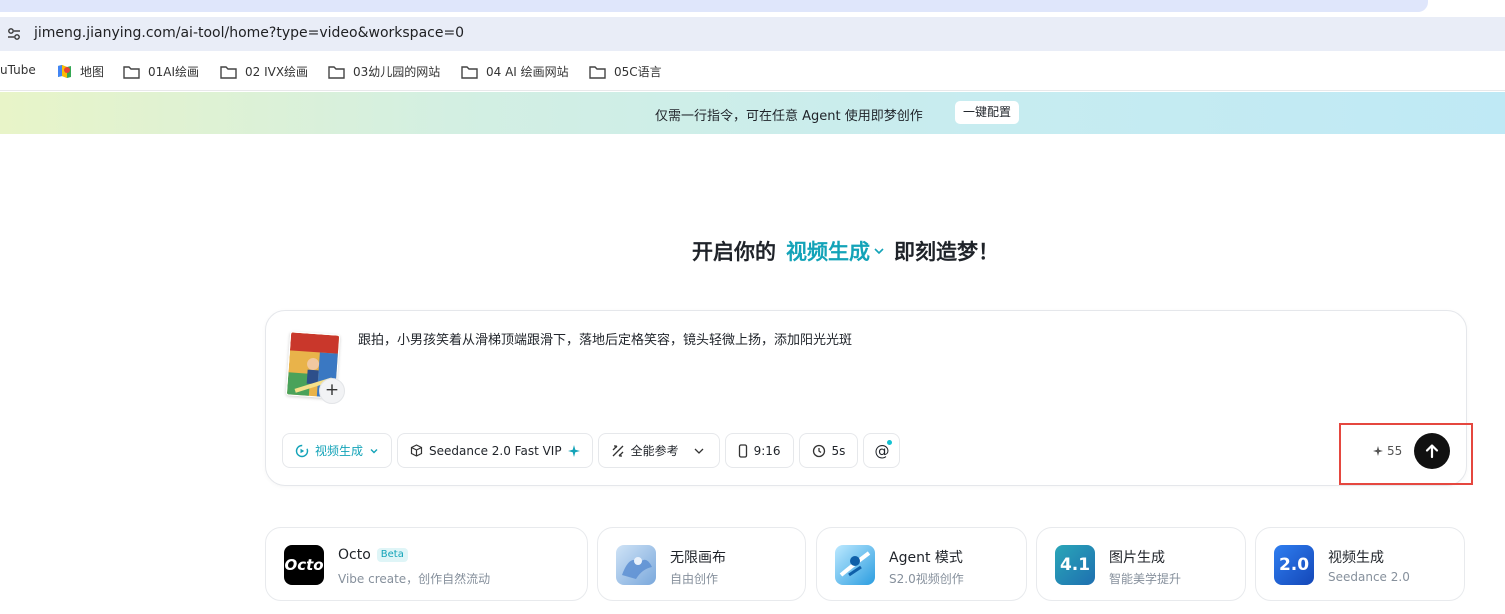  I want to click on canvas-icon, so click(636, 565).